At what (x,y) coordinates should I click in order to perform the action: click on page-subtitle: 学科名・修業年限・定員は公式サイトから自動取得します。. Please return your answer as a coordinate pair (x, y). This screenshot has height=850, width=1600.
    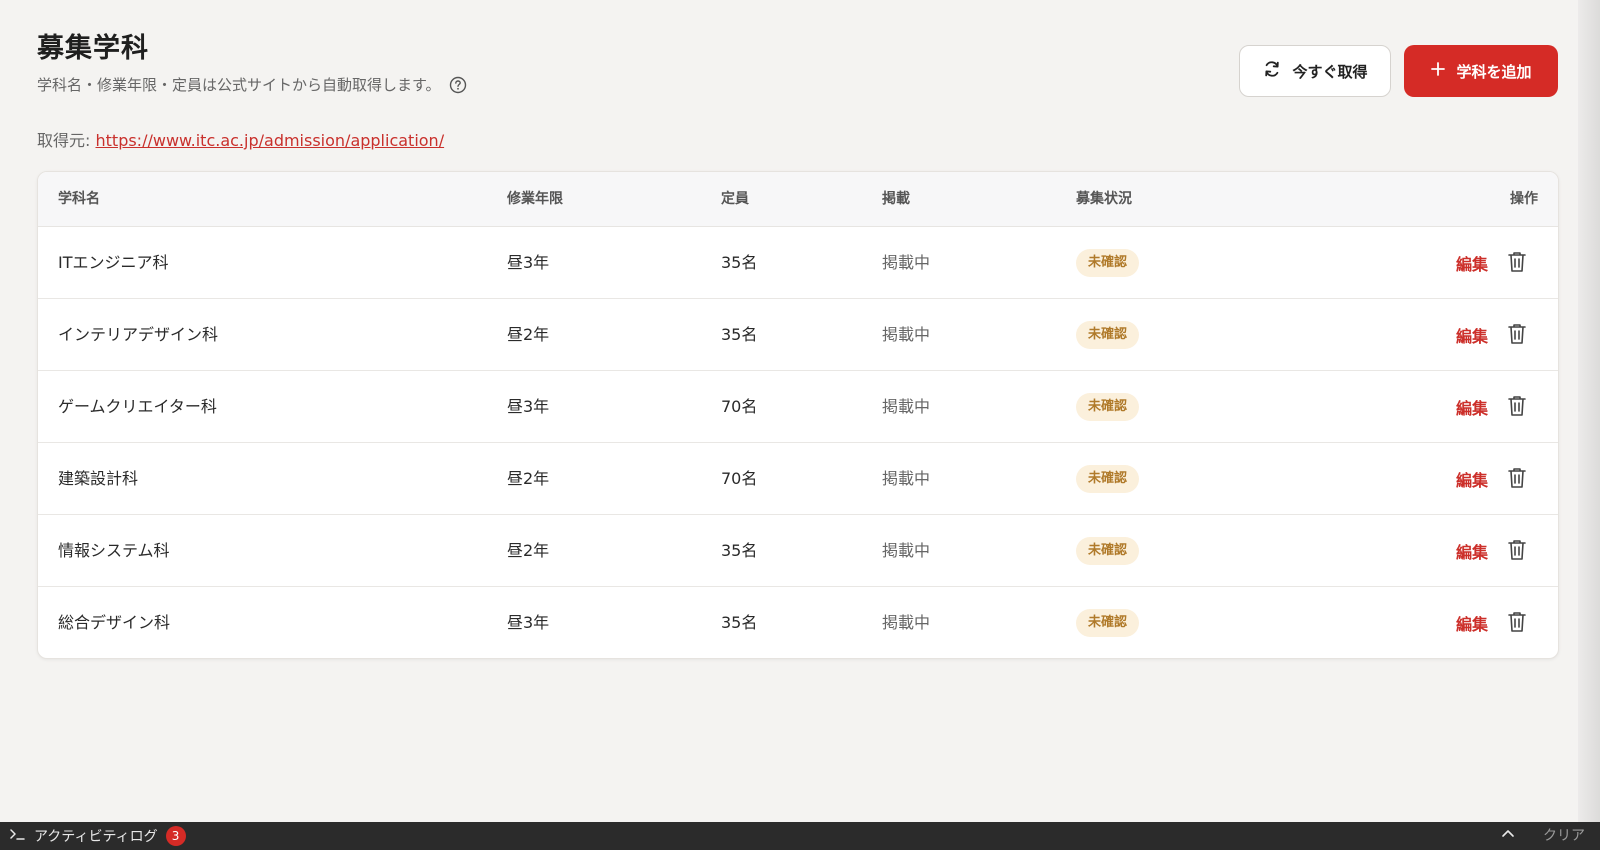
    Looking at the image, I should click on (252, 84).